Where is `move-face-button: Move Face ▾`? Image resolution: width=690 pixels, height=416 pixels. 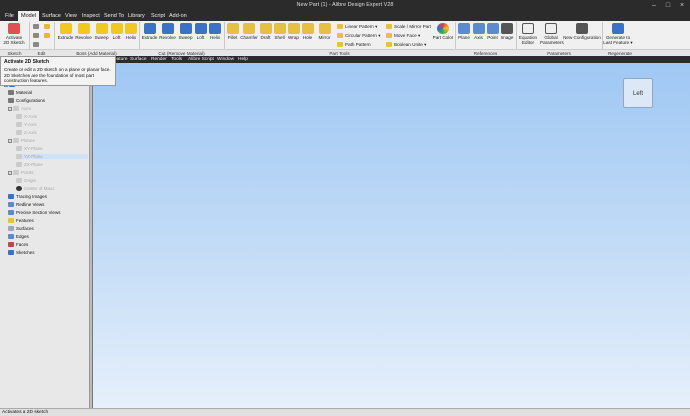
move-face-button: Move Face ▾ is located at coordinates (403, 36).